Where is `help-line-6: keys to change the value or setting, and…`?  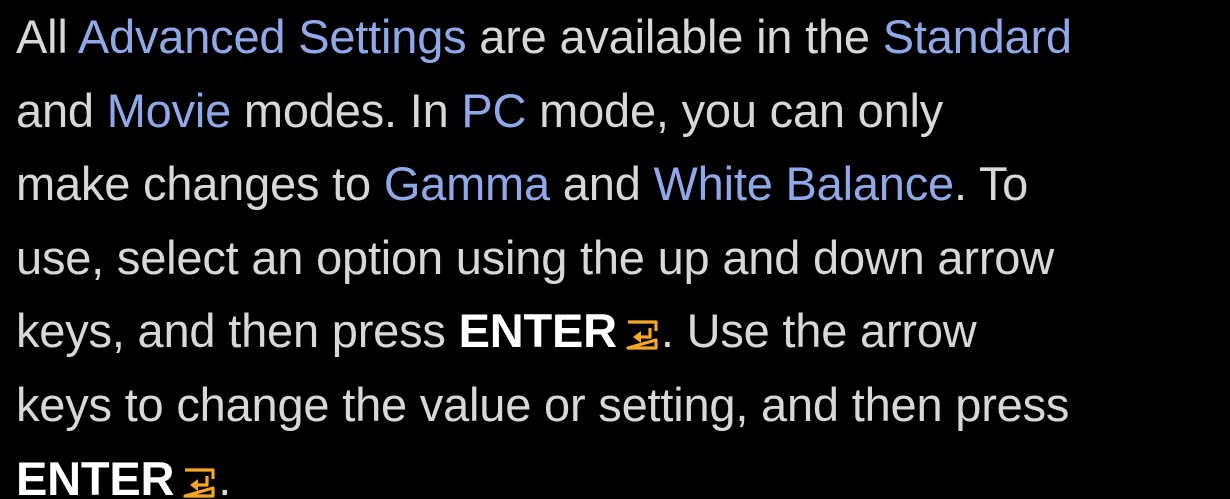
help-line-6: keys to change the value or setting, and… is located at coordinates (623, 405).